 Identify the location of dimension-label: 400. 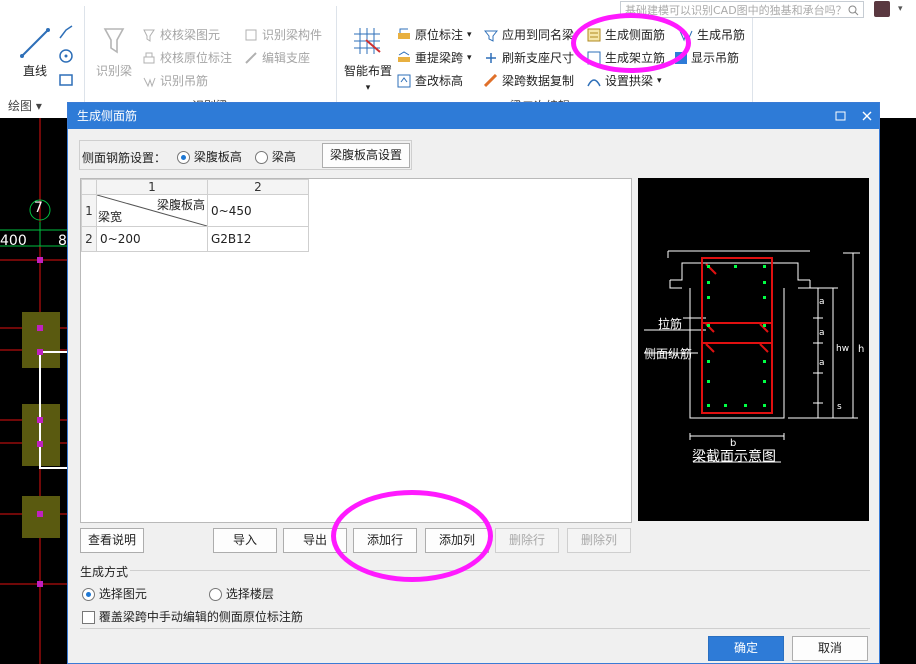
(13, 241).